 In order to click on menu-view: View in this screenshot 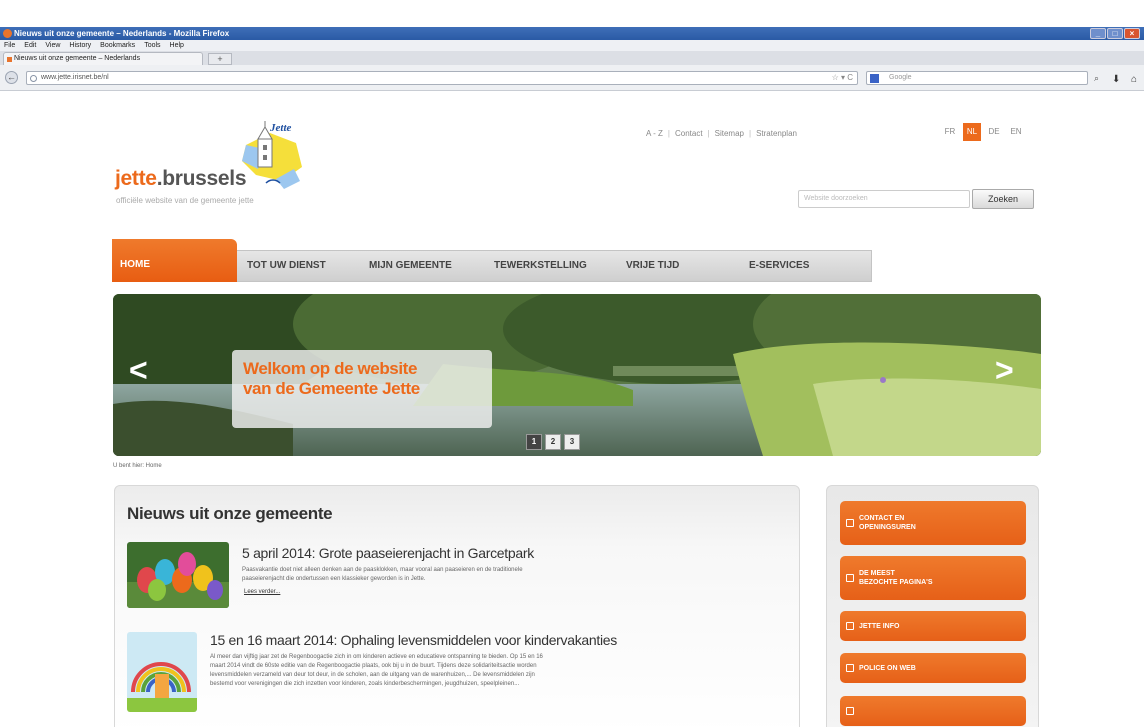, I will do `click(52, 45)`.